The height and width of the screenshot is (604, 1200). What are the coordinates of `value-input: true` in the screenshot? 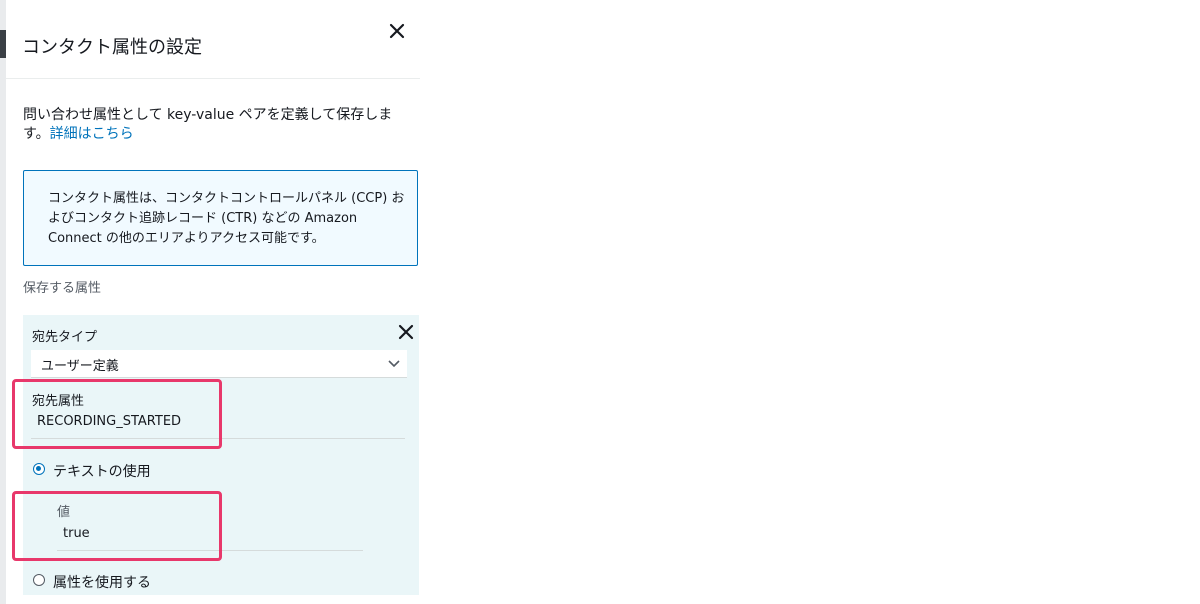 It's located at (210, 535).